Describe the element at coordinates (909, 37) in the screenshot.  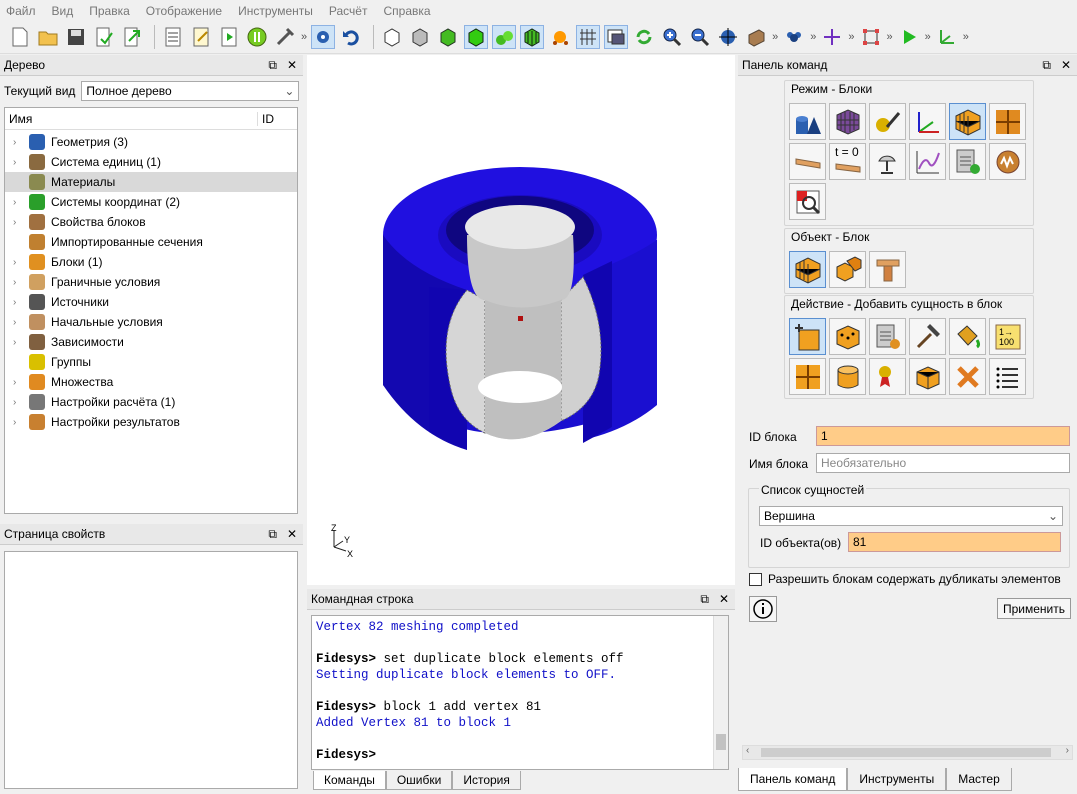
I see `play-icon` at that location.